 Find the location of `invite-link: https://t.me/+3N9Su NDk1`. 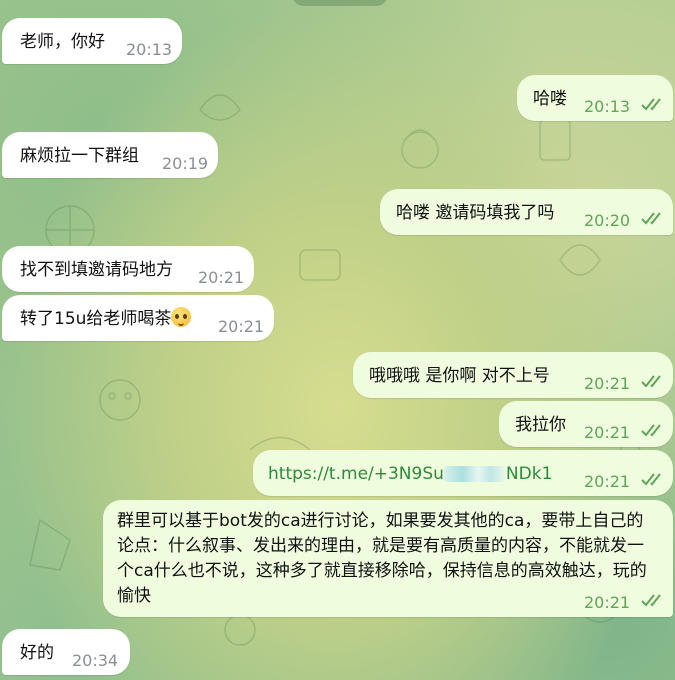

invite-link: https://t.me/+3N9Su NDk1 is located at coordinates (410, 474).